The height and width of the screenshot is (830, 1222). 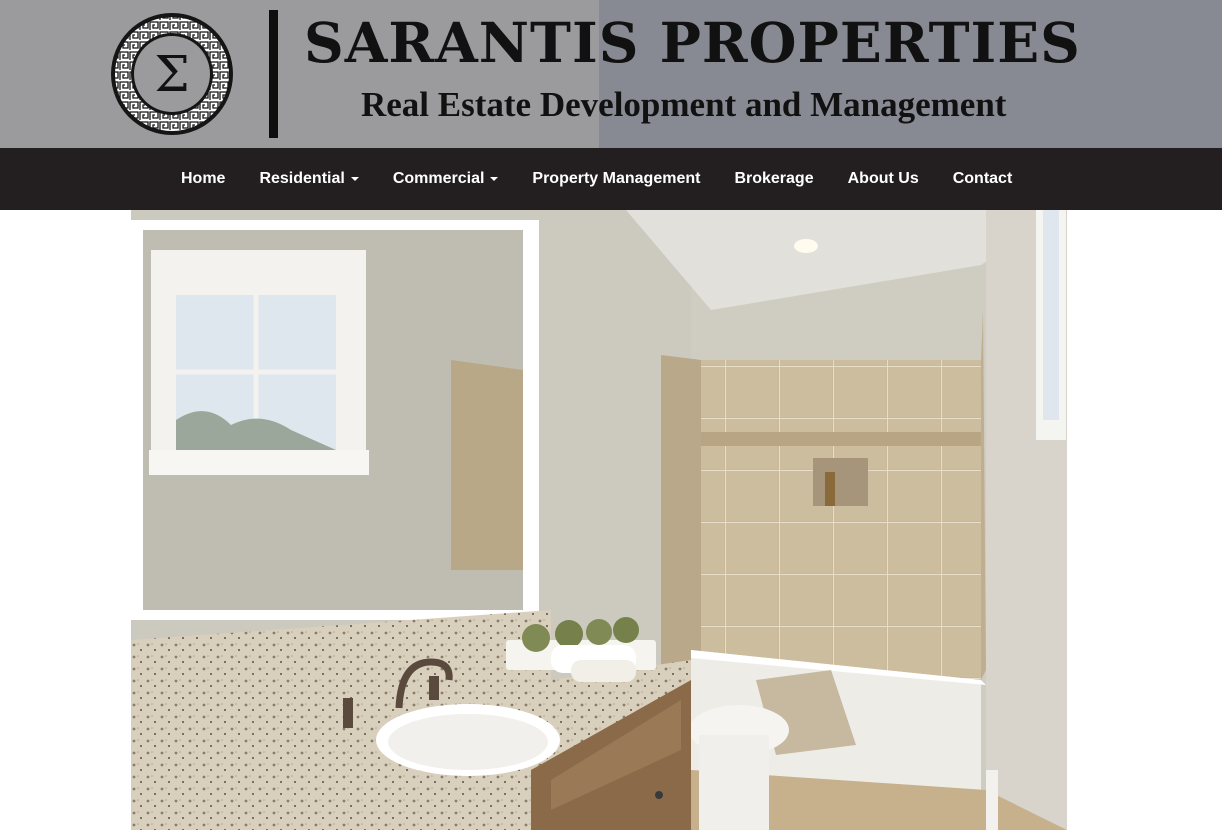 I want to click on nav-item-label: Property Management, so click(x=616, y=178).